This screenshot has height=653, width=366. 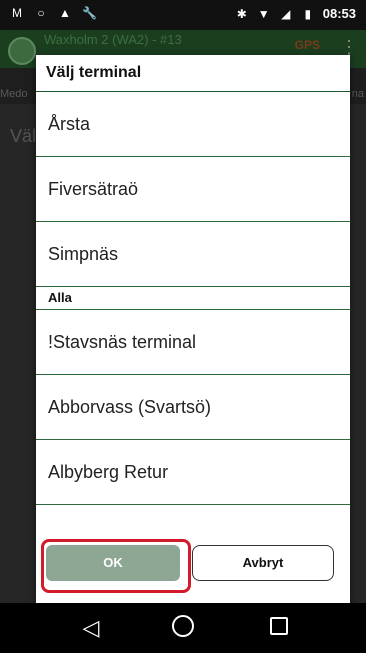 I want to click on status-time: 08:53, so click(x=339, y=13).